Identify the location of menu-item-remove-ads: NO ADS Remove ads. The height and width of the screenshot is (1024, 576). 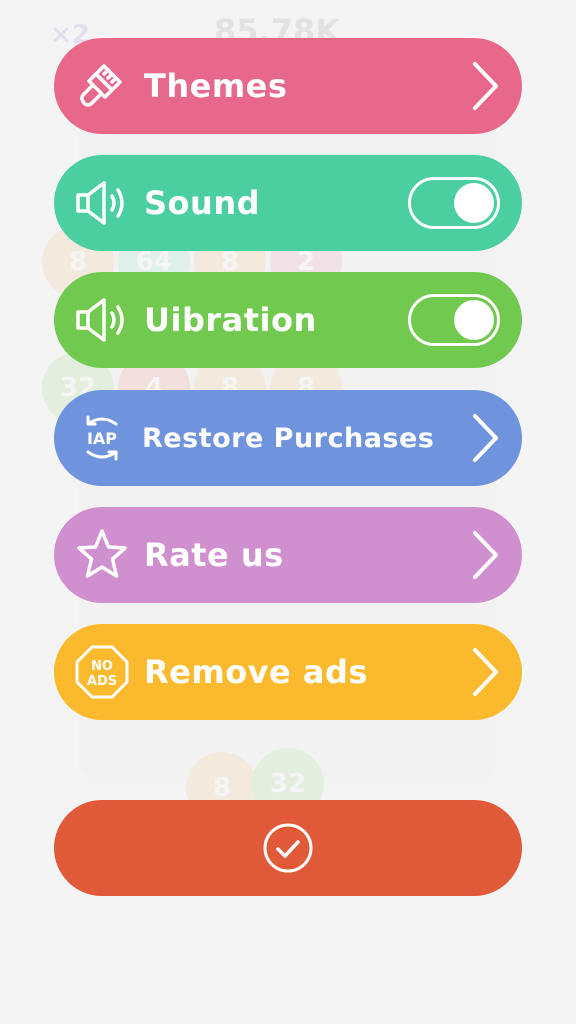
(288, 672).